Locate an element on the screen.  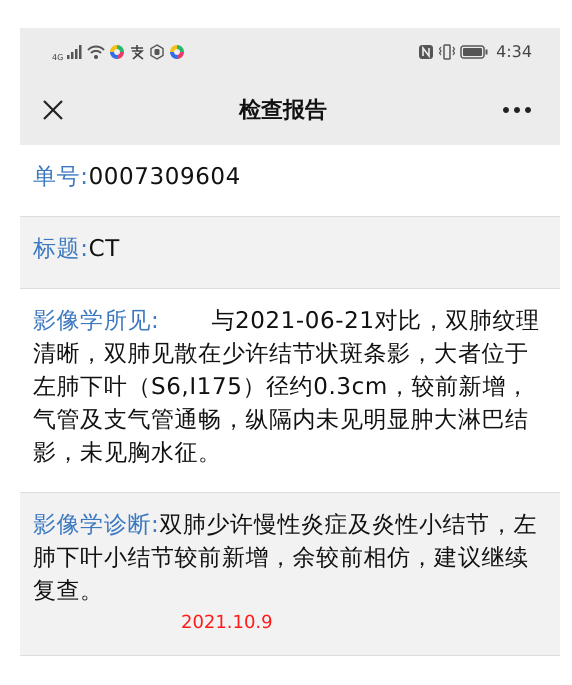
page-title: 检查报告 is located at coordinates (283, 111).